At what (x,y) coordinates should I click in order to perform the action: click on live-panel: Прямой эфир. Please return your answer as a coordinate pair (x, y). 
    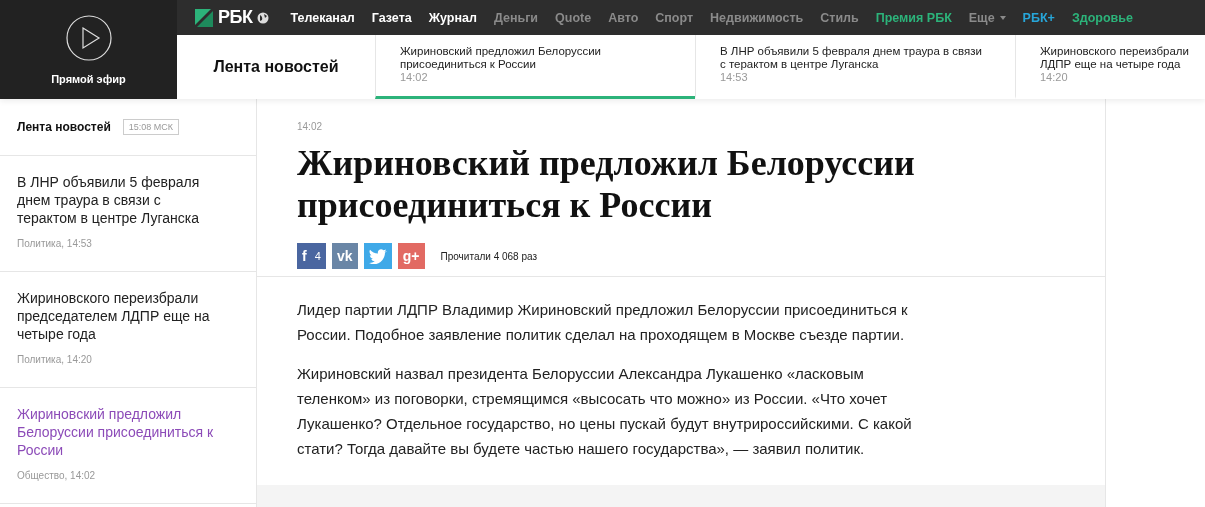
    Looking at the image, I should click on (88, 49).